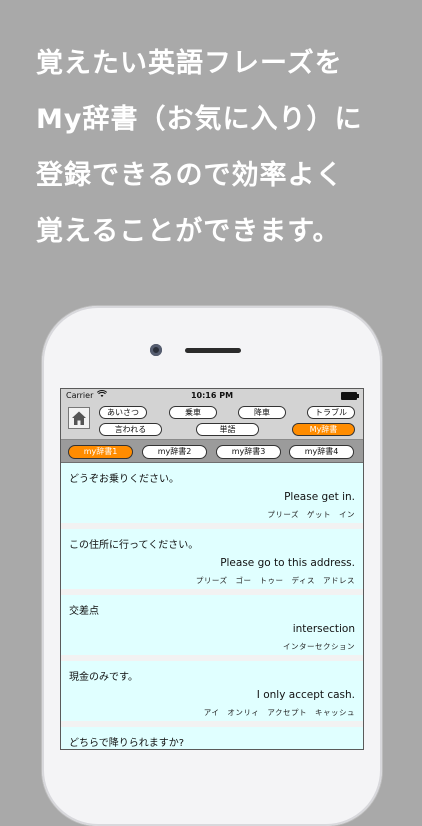  Describe the element at coordinates (323, 629) in the screenshot. I see `phrase-english: intersection` at that location.